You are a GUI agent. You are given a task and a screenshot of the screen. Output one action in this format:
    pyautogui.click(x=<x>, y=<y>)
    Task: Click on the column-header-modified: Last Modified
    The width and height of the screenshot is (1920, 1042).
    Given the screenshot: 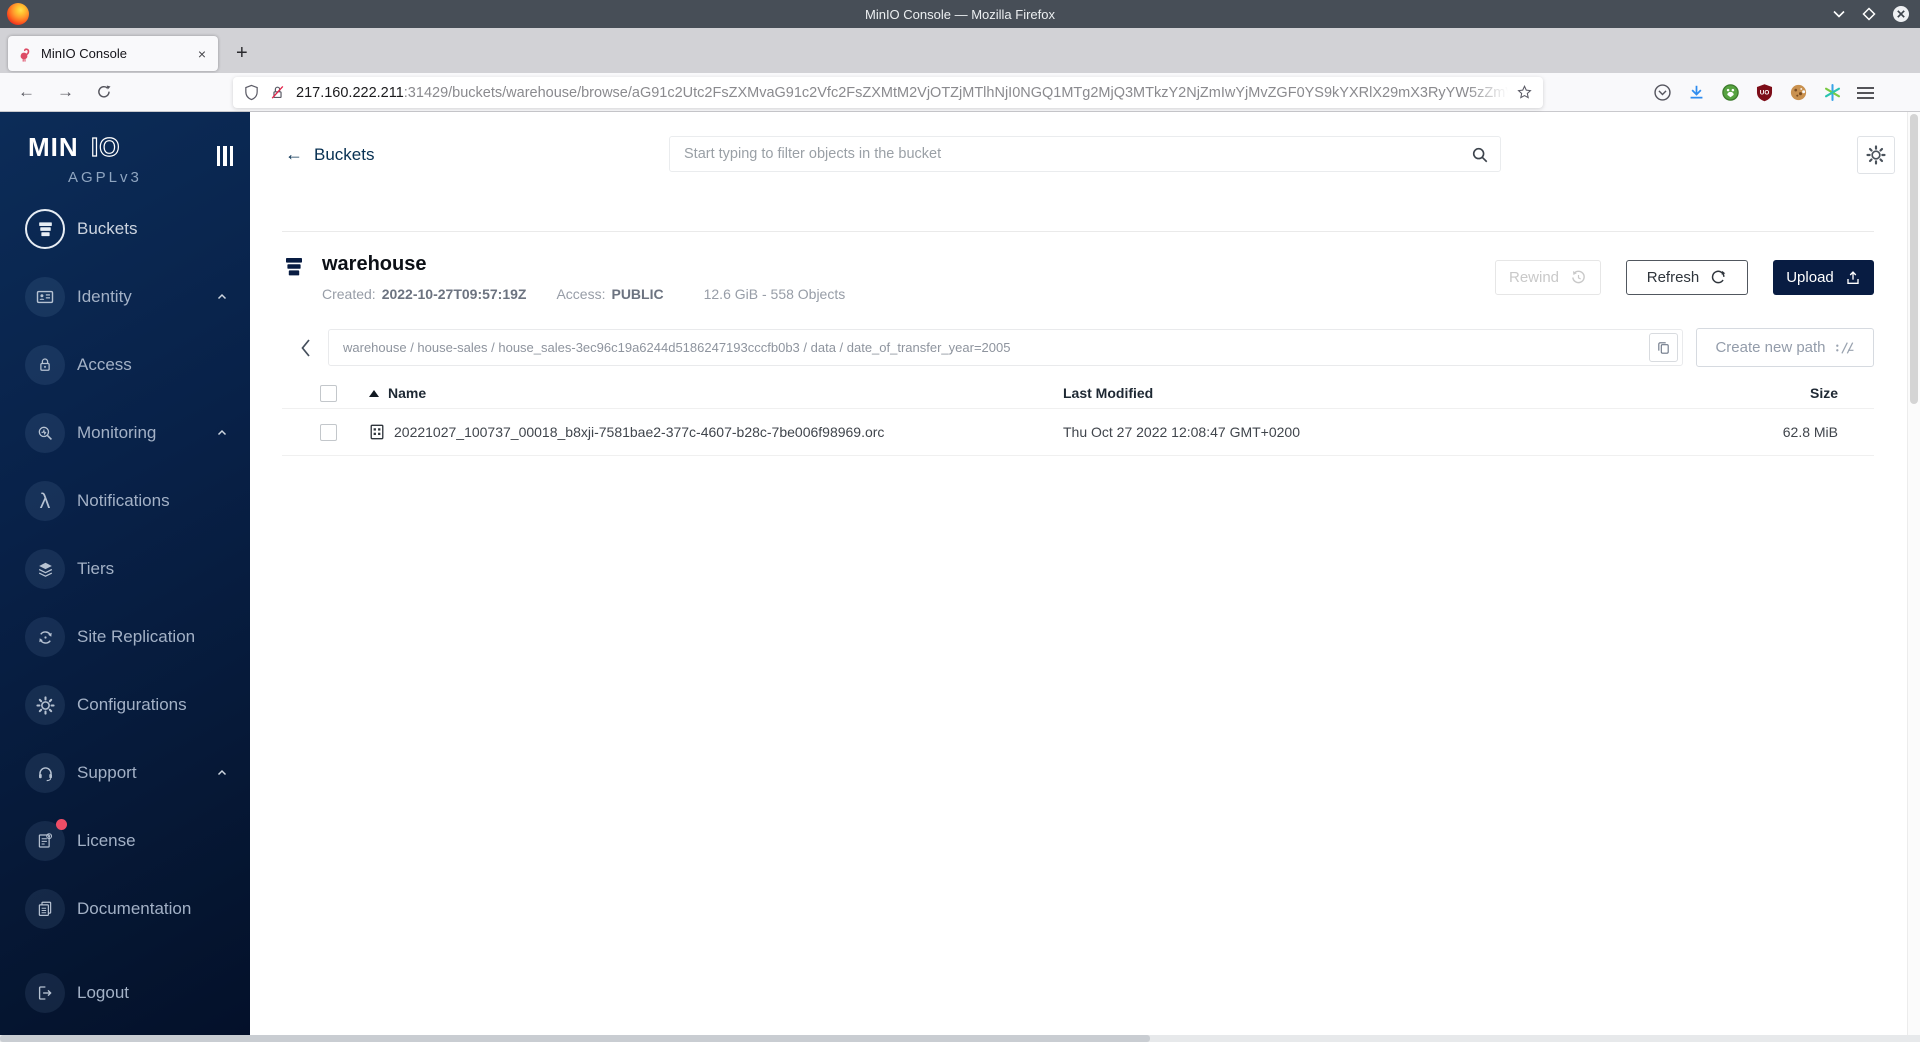 What is the action you would take?
    pyautogui.click(x=1343, y=393)
    